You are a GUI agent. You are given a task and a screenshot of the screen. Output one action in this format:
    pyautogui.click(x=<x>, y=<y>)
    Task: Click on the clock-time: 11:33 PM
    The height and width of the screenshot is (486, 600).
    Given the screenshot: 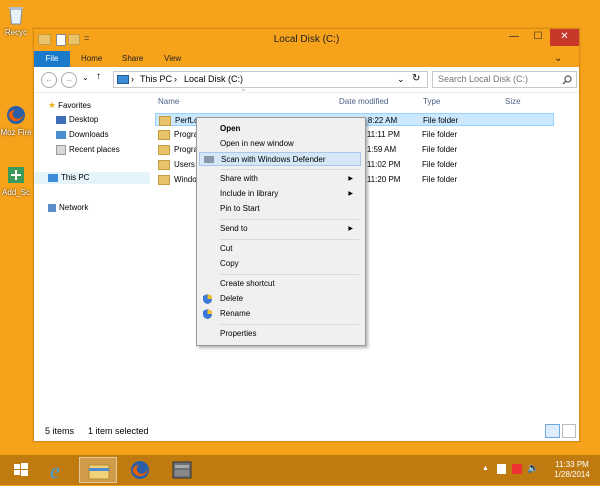 What is the action you would take?
    pyautogui.click(x=572, y=464)
    